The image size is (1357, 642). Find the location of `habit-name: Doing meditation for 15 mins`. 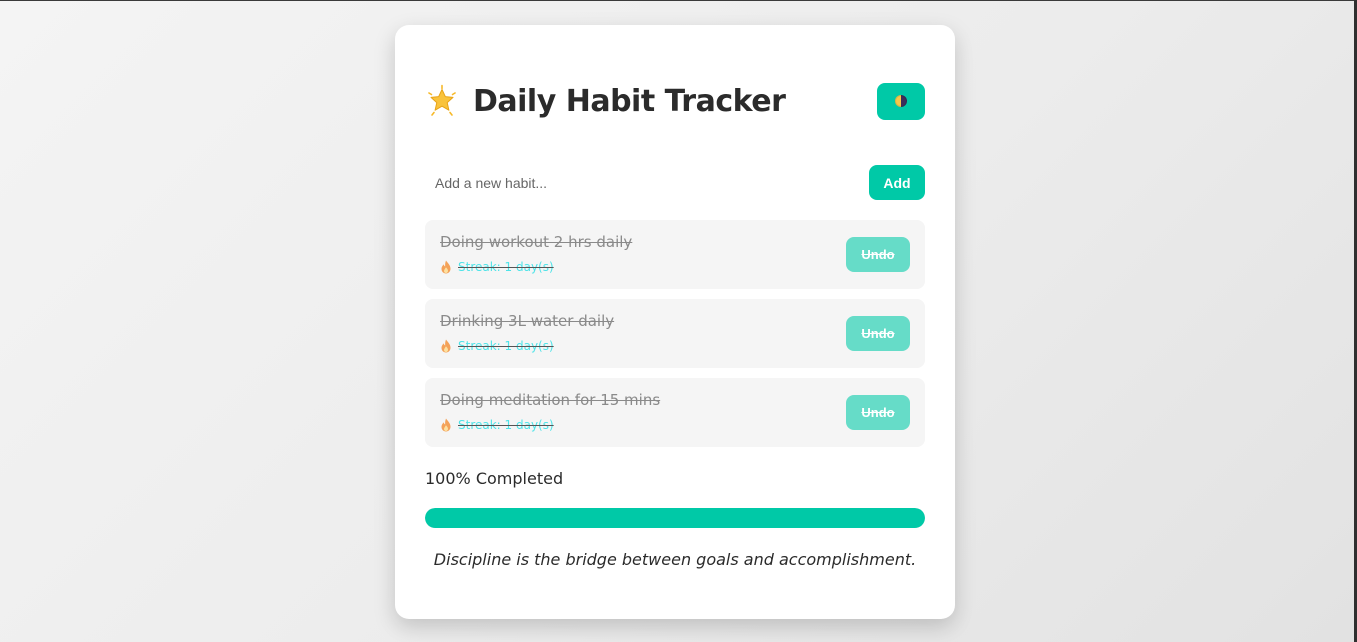

habit-name: Doing meditation for 15 mins is located at coordinates (550, 400).